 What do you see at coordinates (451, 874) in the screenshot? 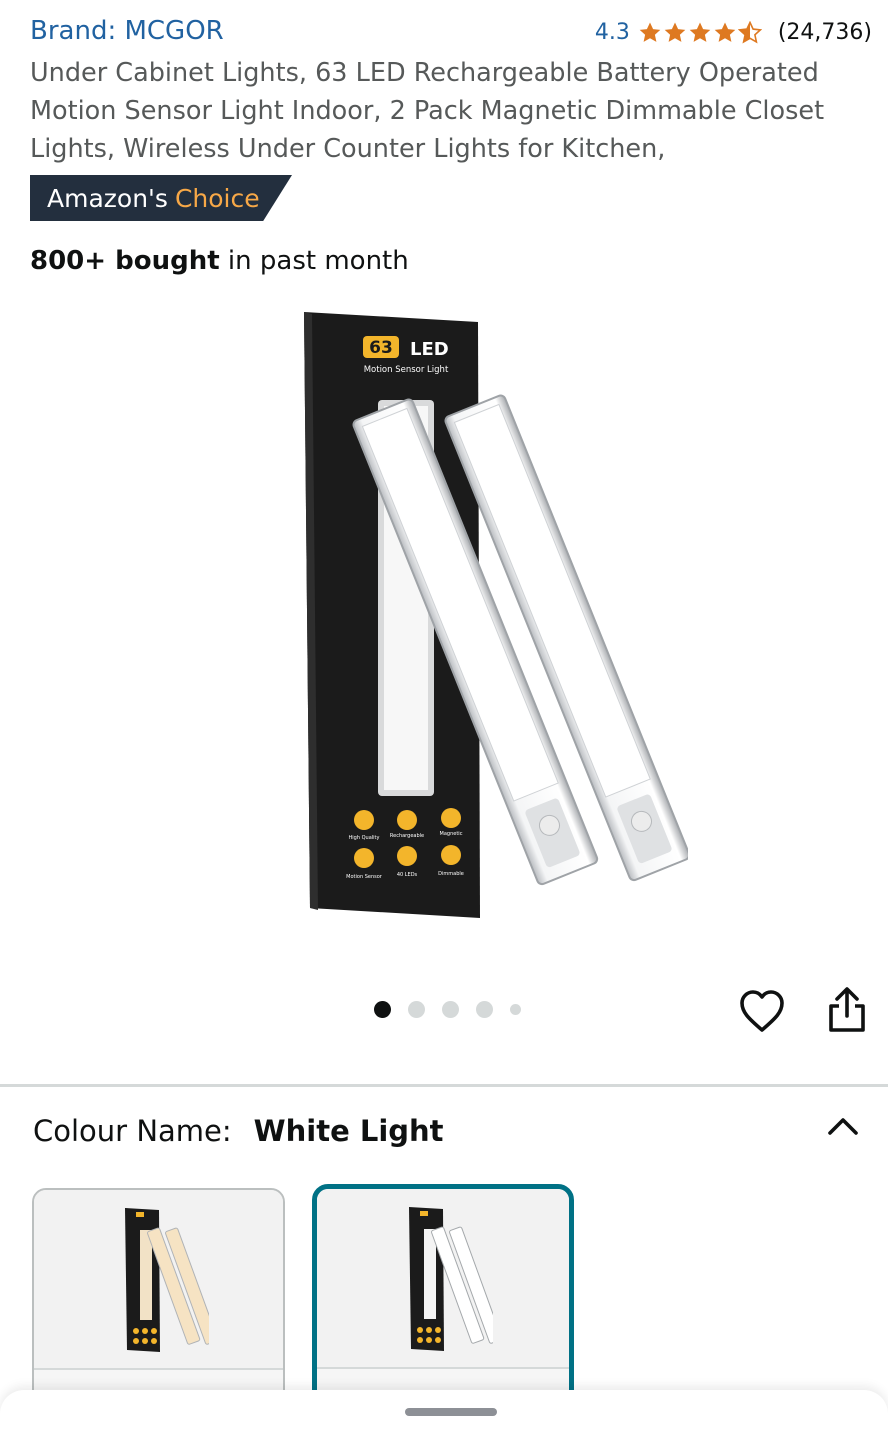
I see `box-feature-label: Dimmable` at bounding box center [451, 874].